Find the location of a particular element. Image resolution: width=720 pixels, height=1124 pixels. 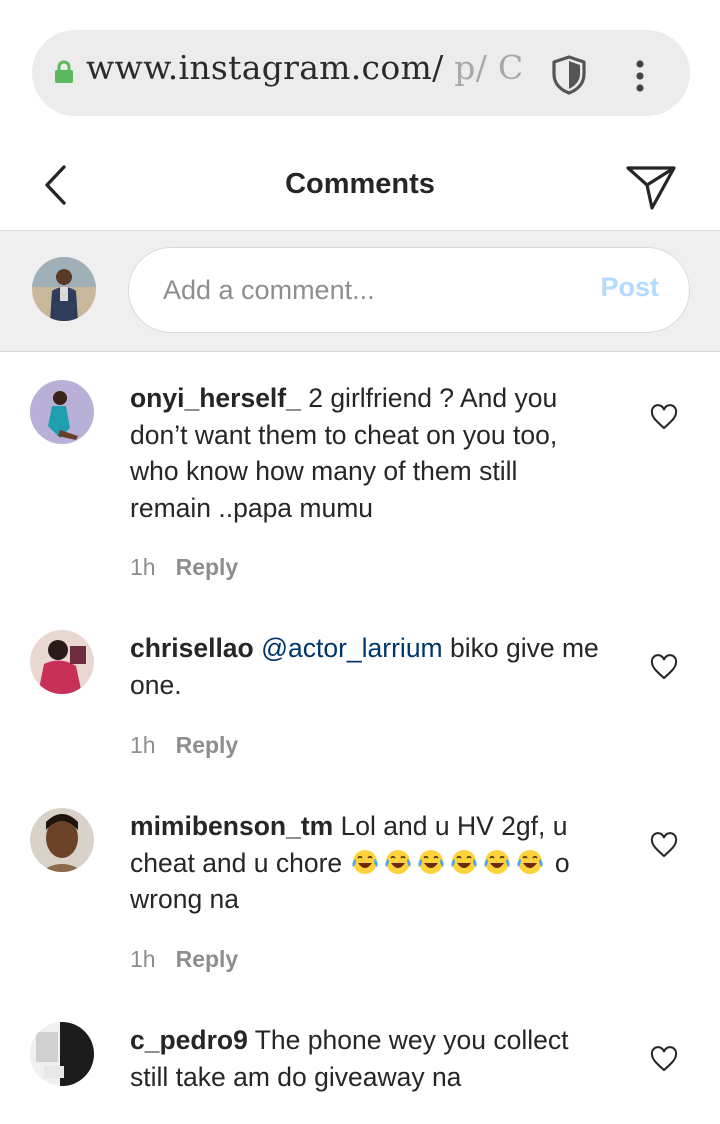

comment-username: c_pedro9 is located at coordinates (189, 1040).